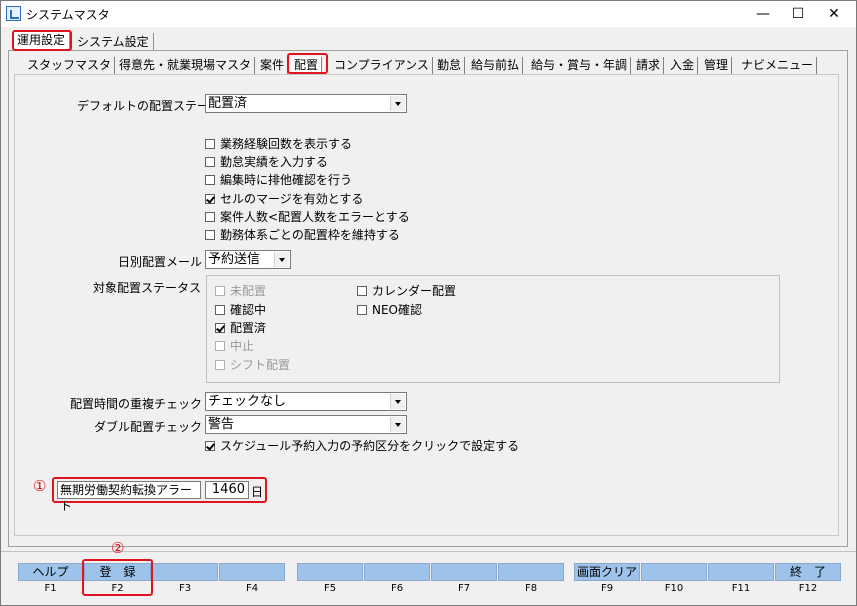  What do you see at coordinates (292, 199) in the screenshot?
I see `option-label: セルのマージを有効とする` at bounding box center [292, 199].